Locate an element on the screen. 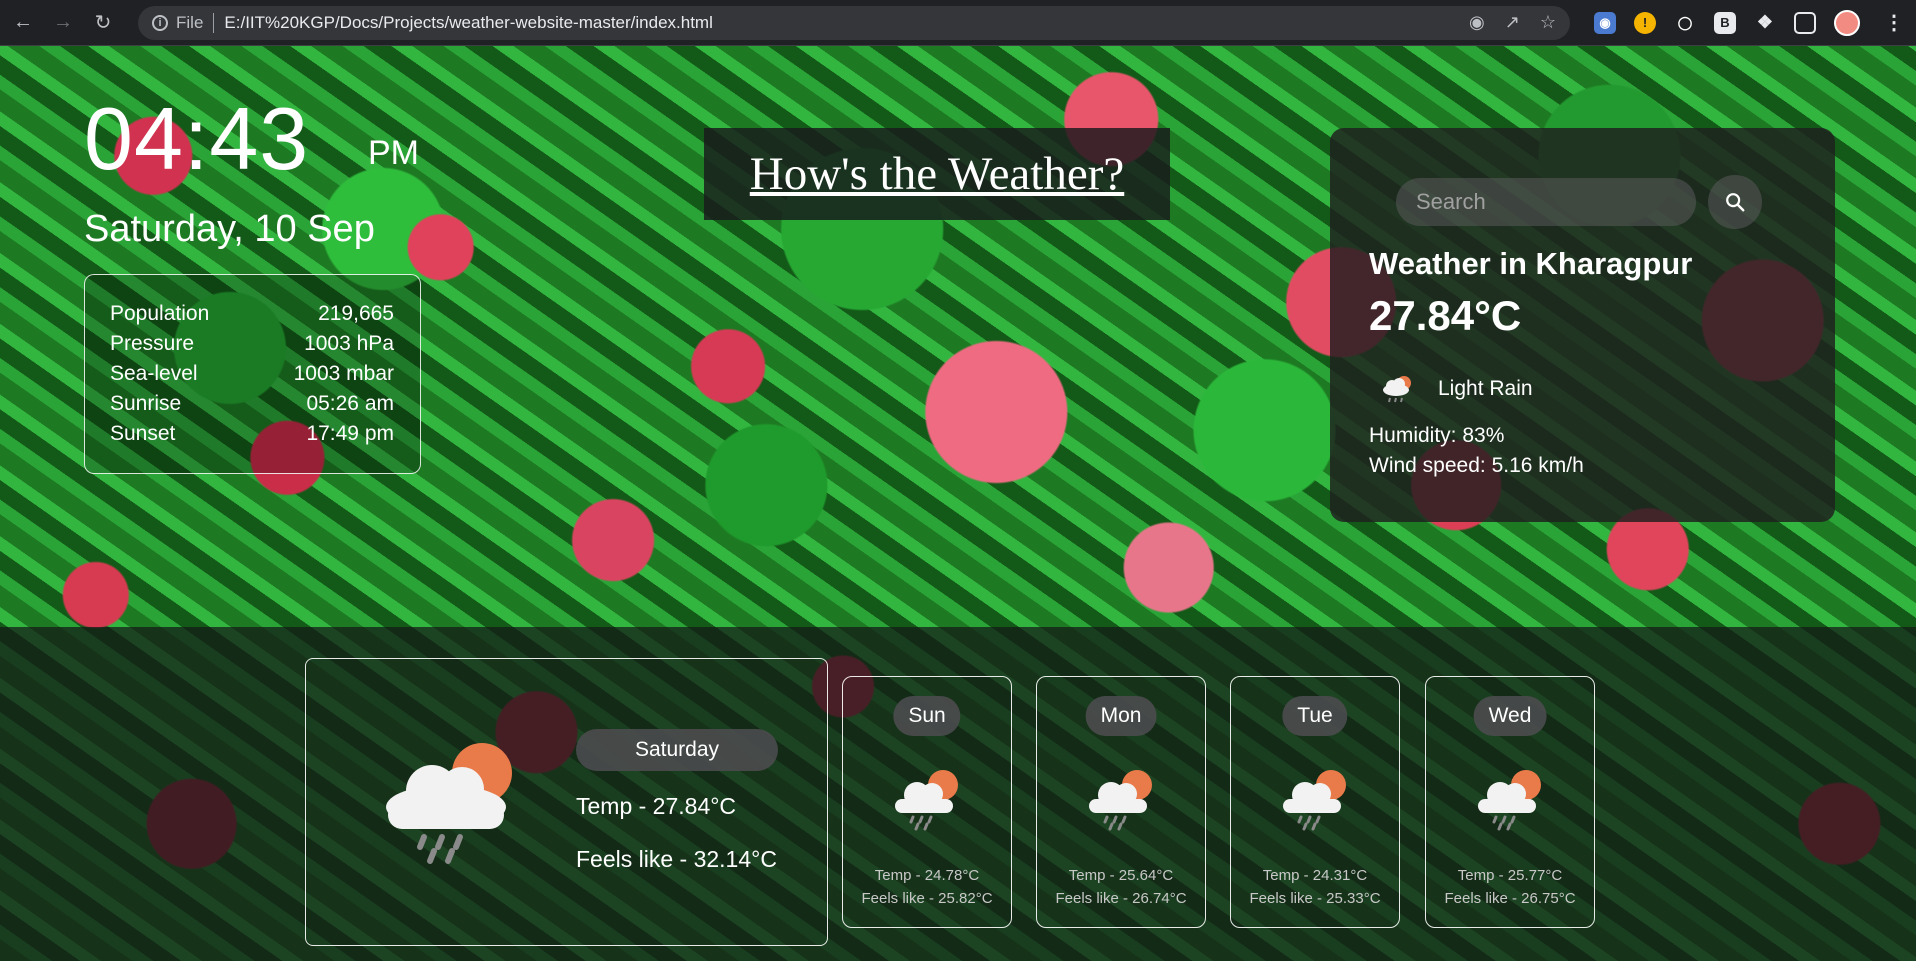  back-icon: ← is located at coordinates (23, 23).